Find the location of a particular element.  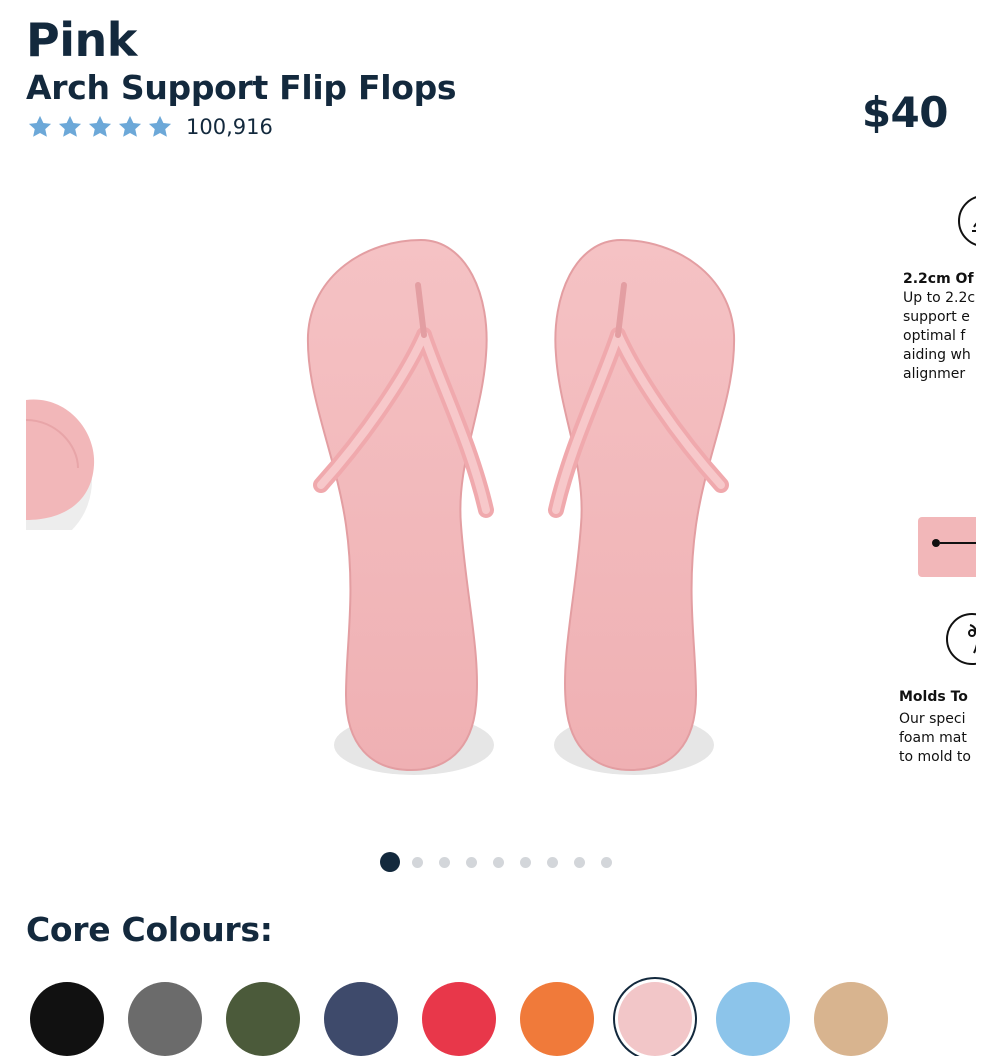

arch-support-icon is located at coordinates (967, 221).